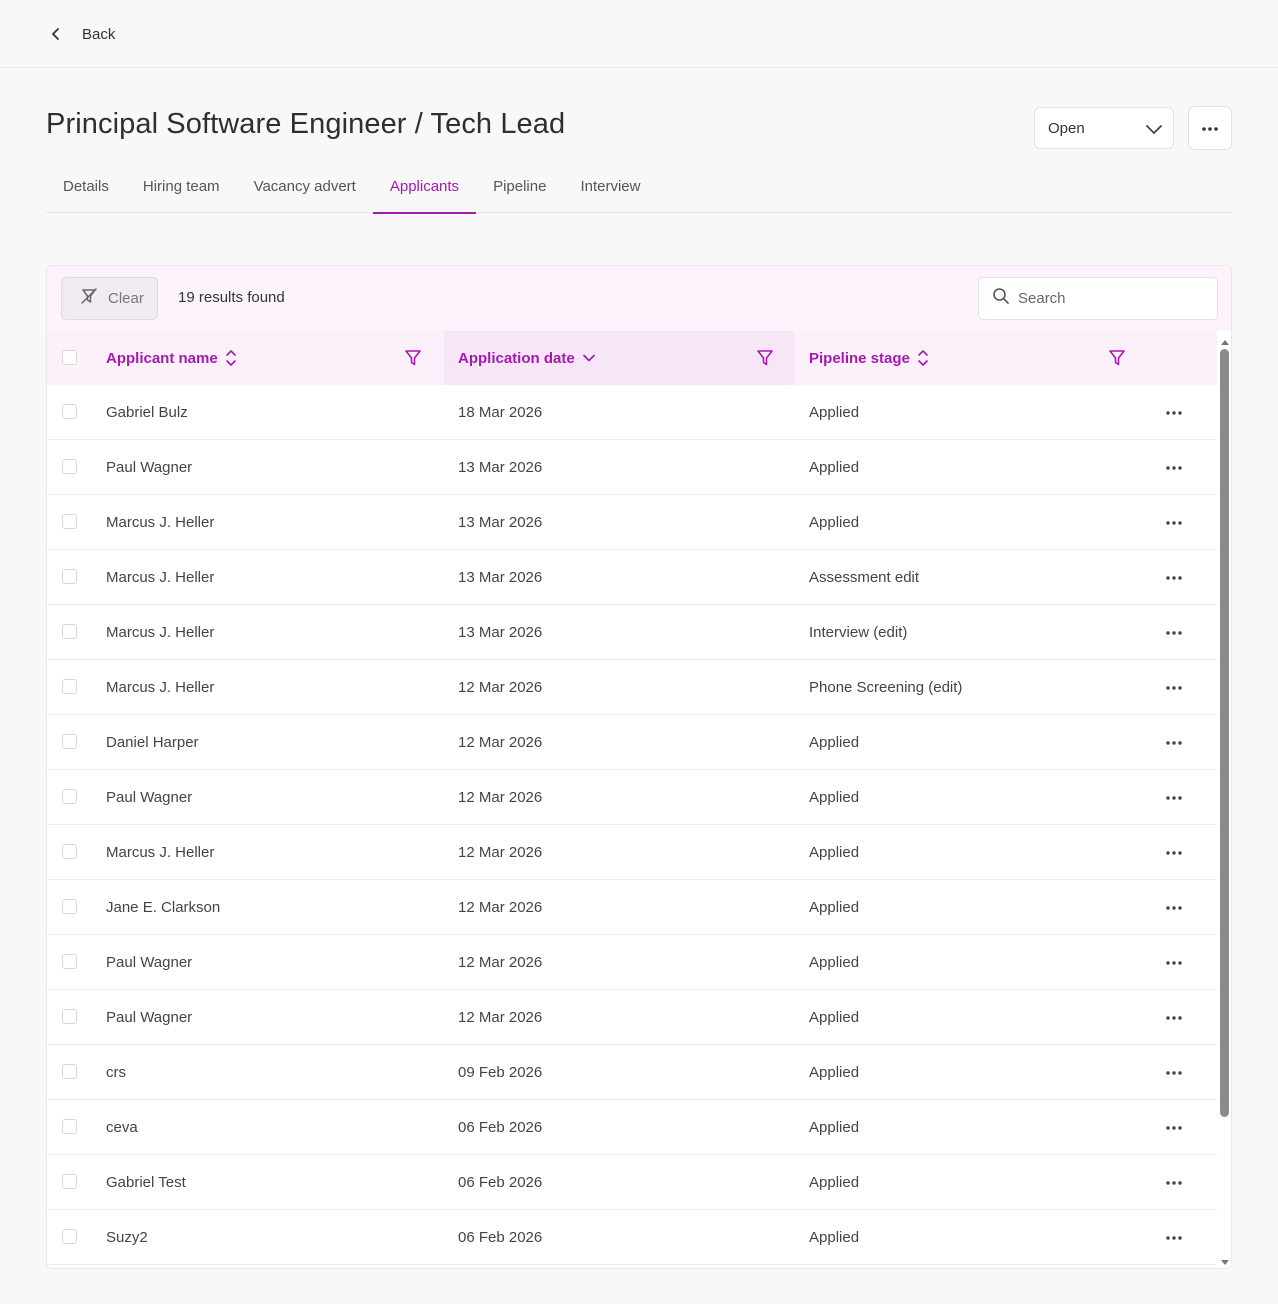 This screenshot has height=1304, width=1278. What do you see at coordinates (632, 852) in the screenshot?
I see `table-row: Marcus J. Heller 12 Mar 2026 Applied` at bounding box center [632, 852].